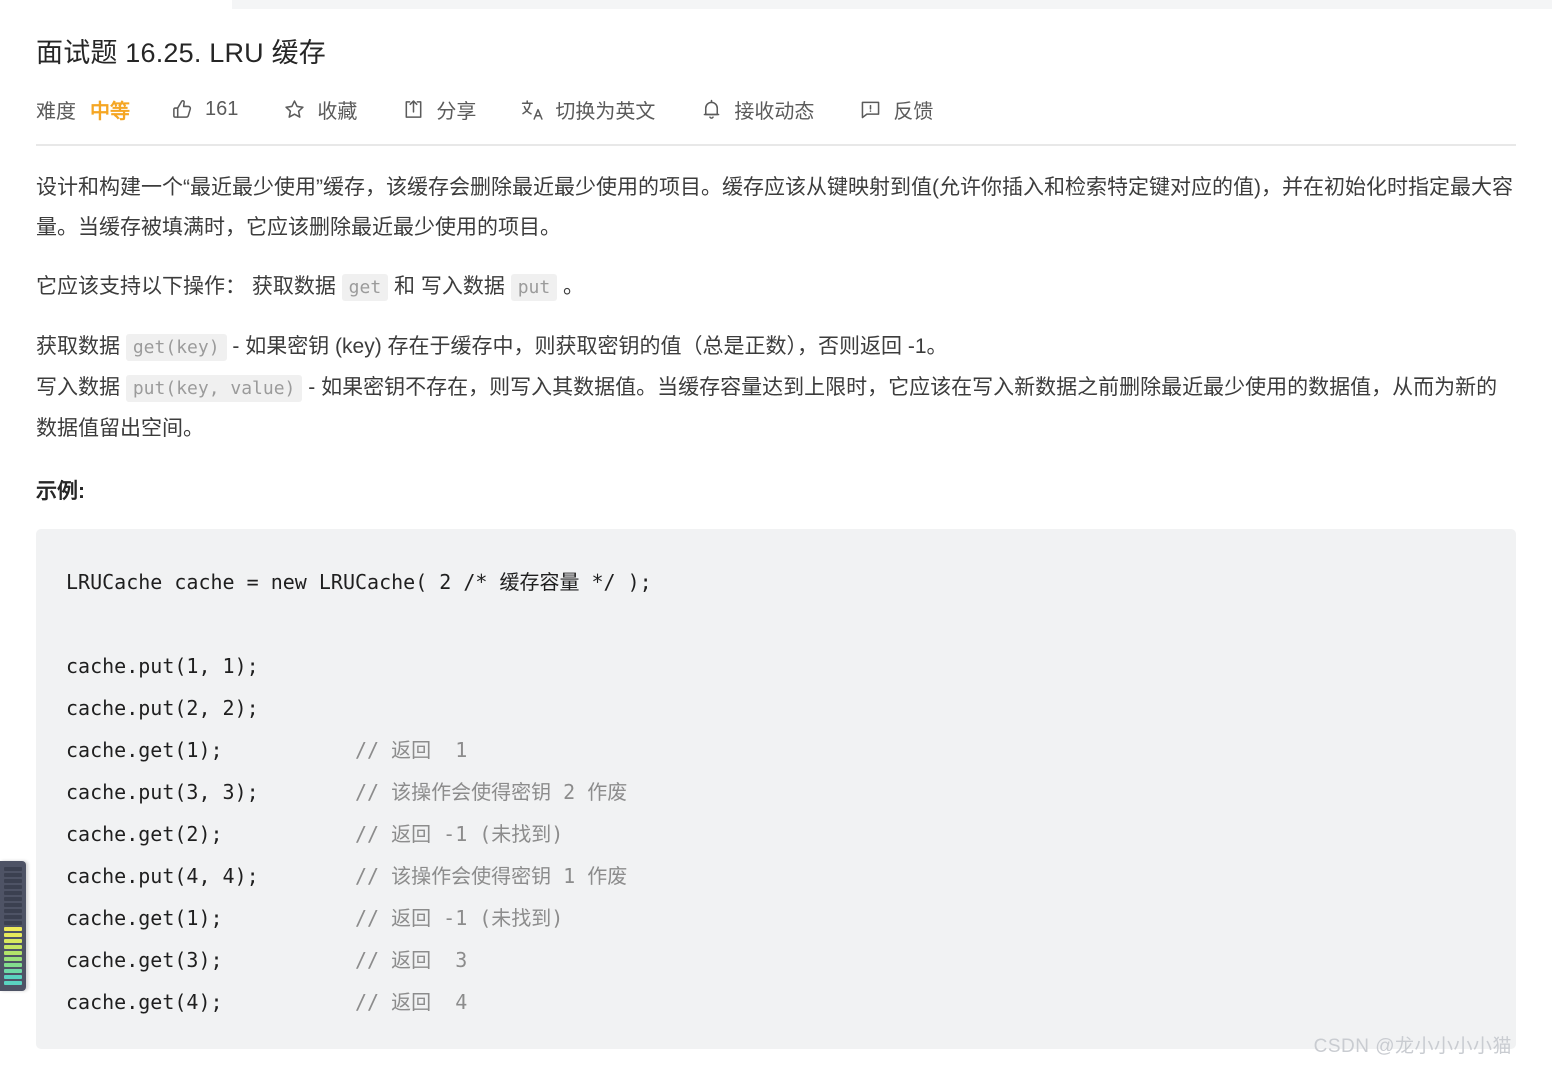 The height and width of the screenshot is (1072, 1552). Describe the element at coordinates (210, 1001) in the screenshot. I see `code-statement: cache.get(4);` at that location.